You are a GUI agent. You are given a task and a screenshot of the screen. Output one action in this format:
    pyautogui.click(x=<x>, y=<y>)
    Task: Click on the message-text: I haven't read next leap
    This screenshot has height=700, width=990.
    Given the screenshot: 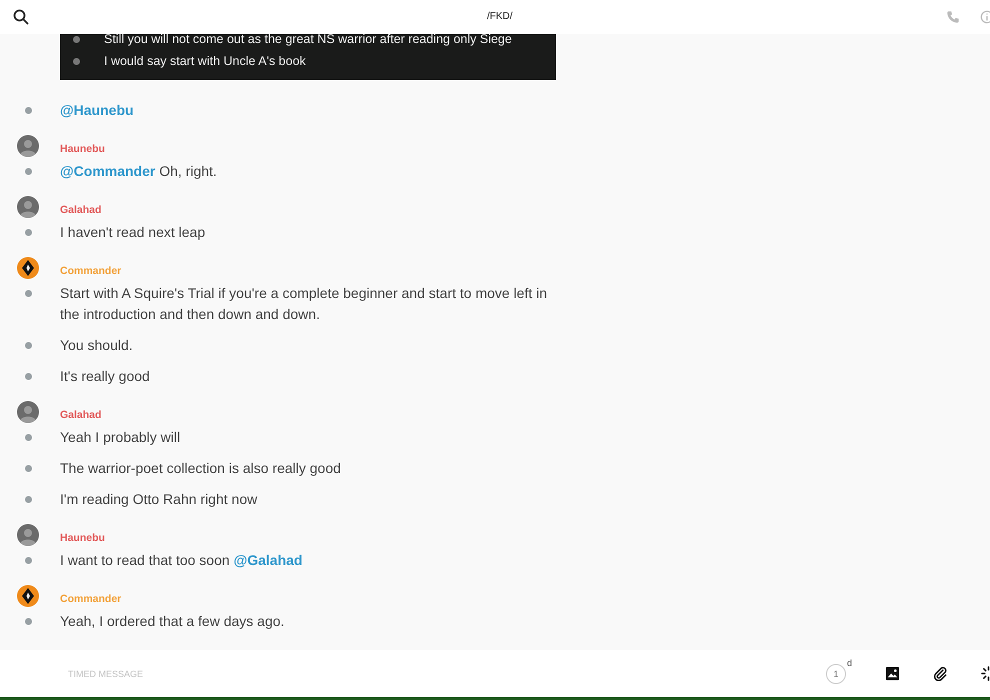 What is the action you would take?
    pyautogui.click(x=133, y=232)
    